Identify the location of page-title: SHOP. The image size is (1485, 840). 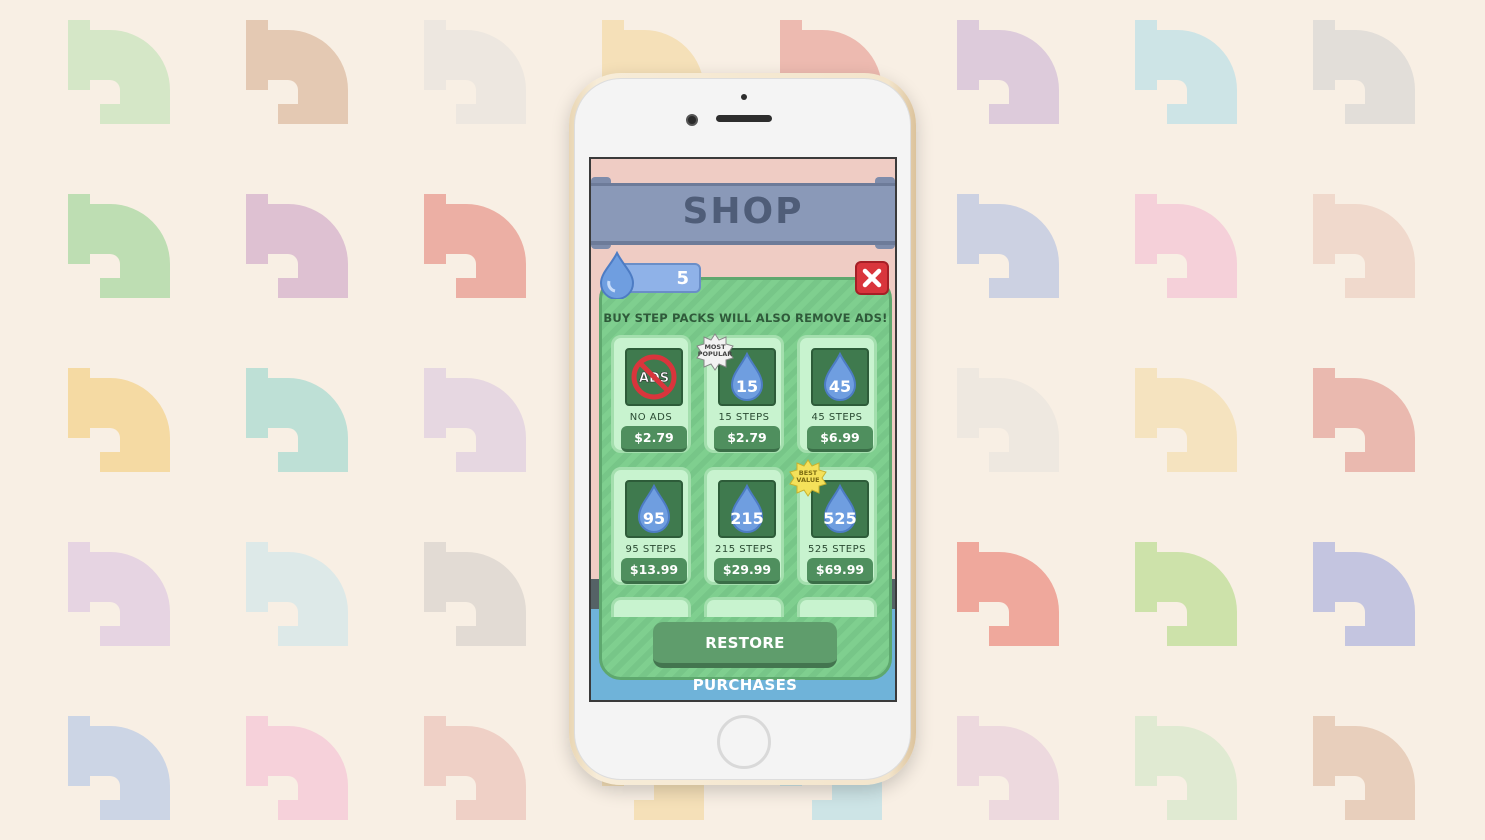
(743, 211).